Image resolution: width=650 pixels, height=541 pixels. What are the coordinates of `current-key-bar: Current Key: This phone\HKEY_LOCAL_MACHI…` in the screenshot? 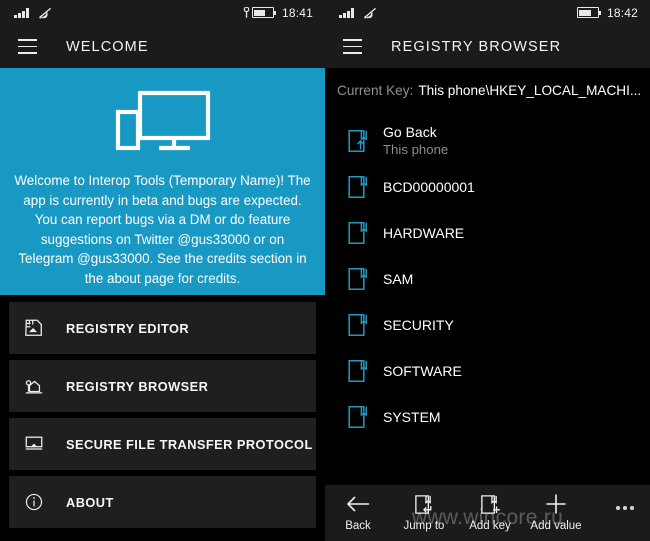 It's located at (487, 90).